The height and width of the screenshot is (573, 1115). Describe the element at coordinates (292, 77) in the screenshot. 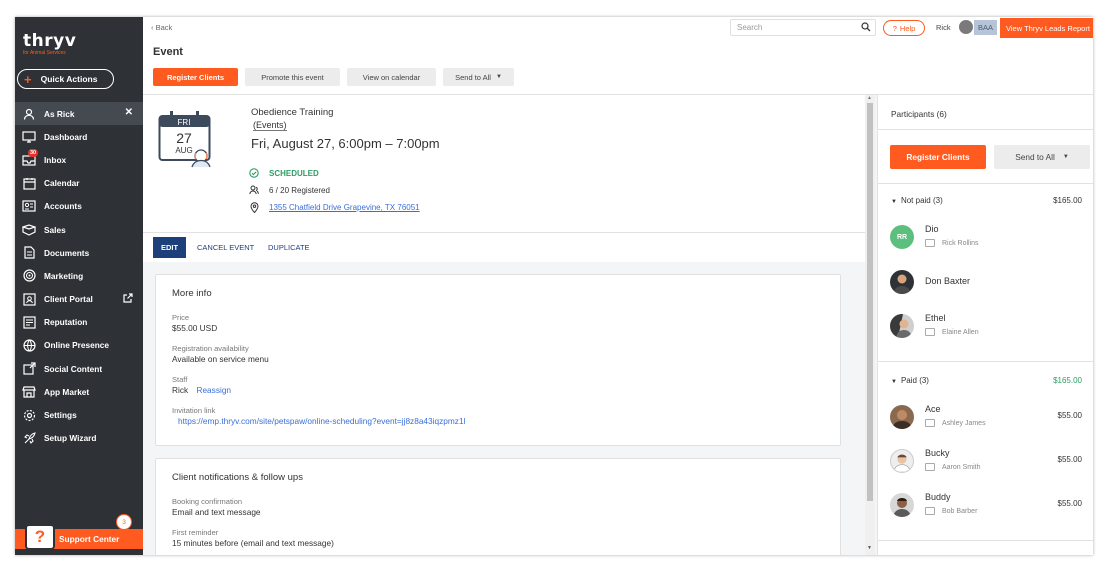

I see `promote-event-button: Promote this event` at that location.